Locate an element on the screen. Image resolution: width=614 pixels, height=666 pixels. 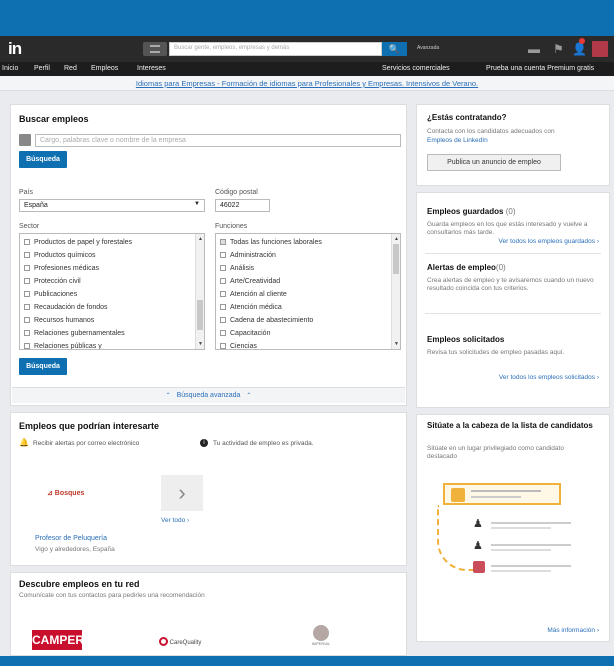
saved-jobs-link: Ver todos los empleos guardados › is located at coordinates (549, 241).